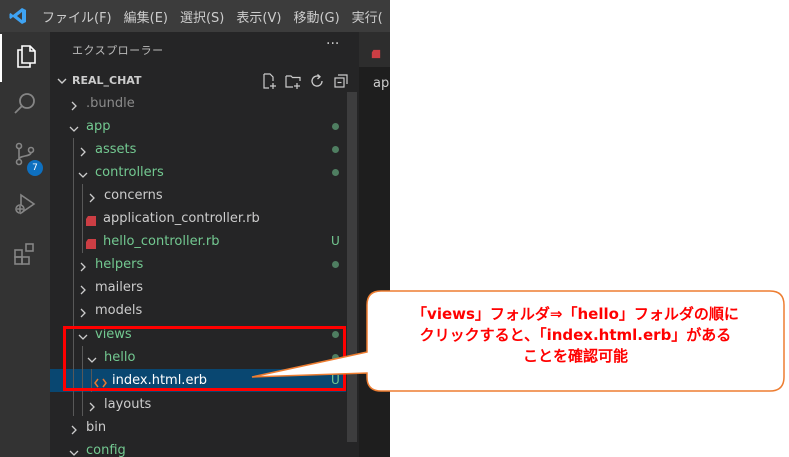  What do you see at coordinates (575, 314) in the screenshot?
I see `callout-line-1: 「views」フォルダ⇒「hello」フォルダの順に` at bounding box center [575, 314].